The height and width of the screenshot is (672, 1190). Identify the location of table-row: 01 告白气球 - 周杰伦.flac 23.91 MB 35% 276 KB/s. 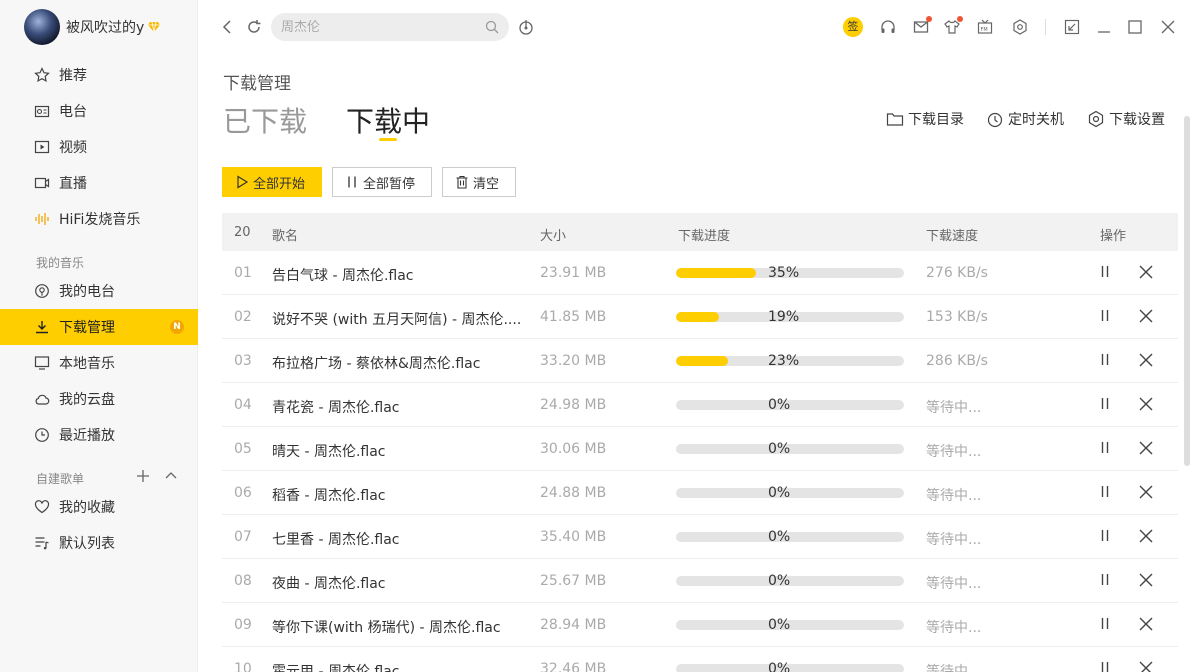
(700, 273).